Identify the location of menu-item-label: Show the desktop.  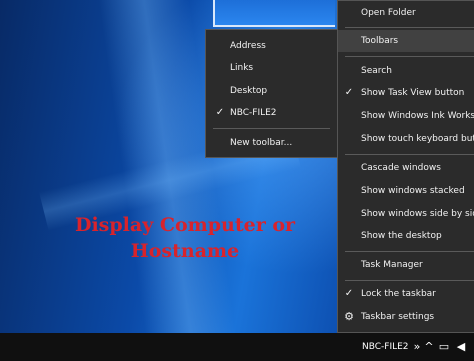
(401, 236).